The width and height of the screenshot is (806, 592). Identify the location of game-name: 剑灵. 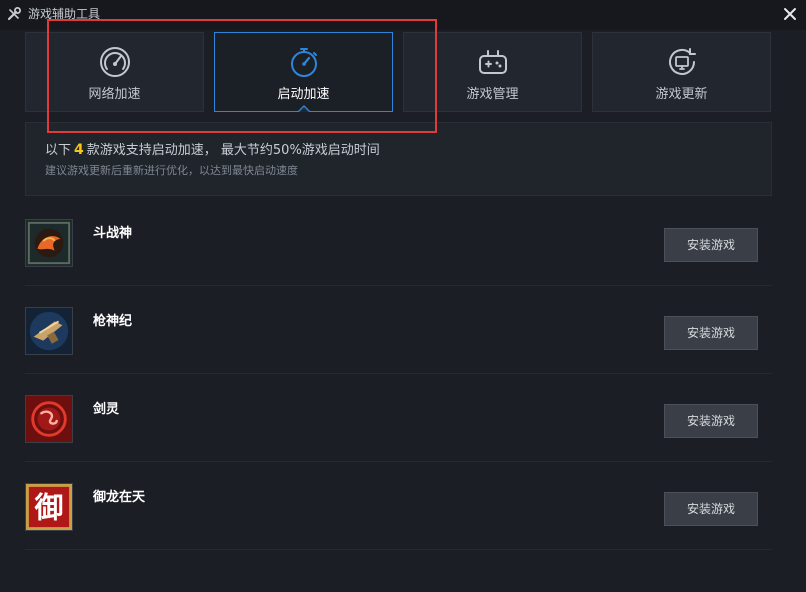
(106, 409).